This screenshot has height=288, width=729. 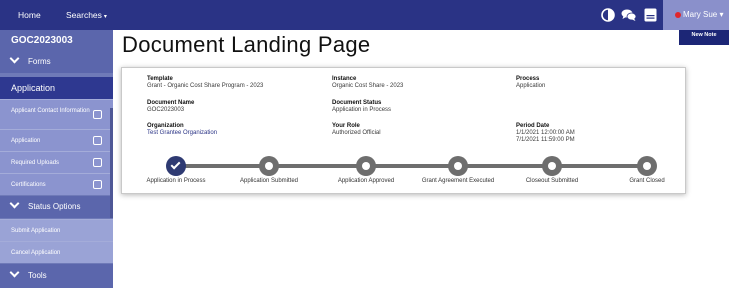 I want to click on your-role-label: Your Role, so click(x=346, y=126).